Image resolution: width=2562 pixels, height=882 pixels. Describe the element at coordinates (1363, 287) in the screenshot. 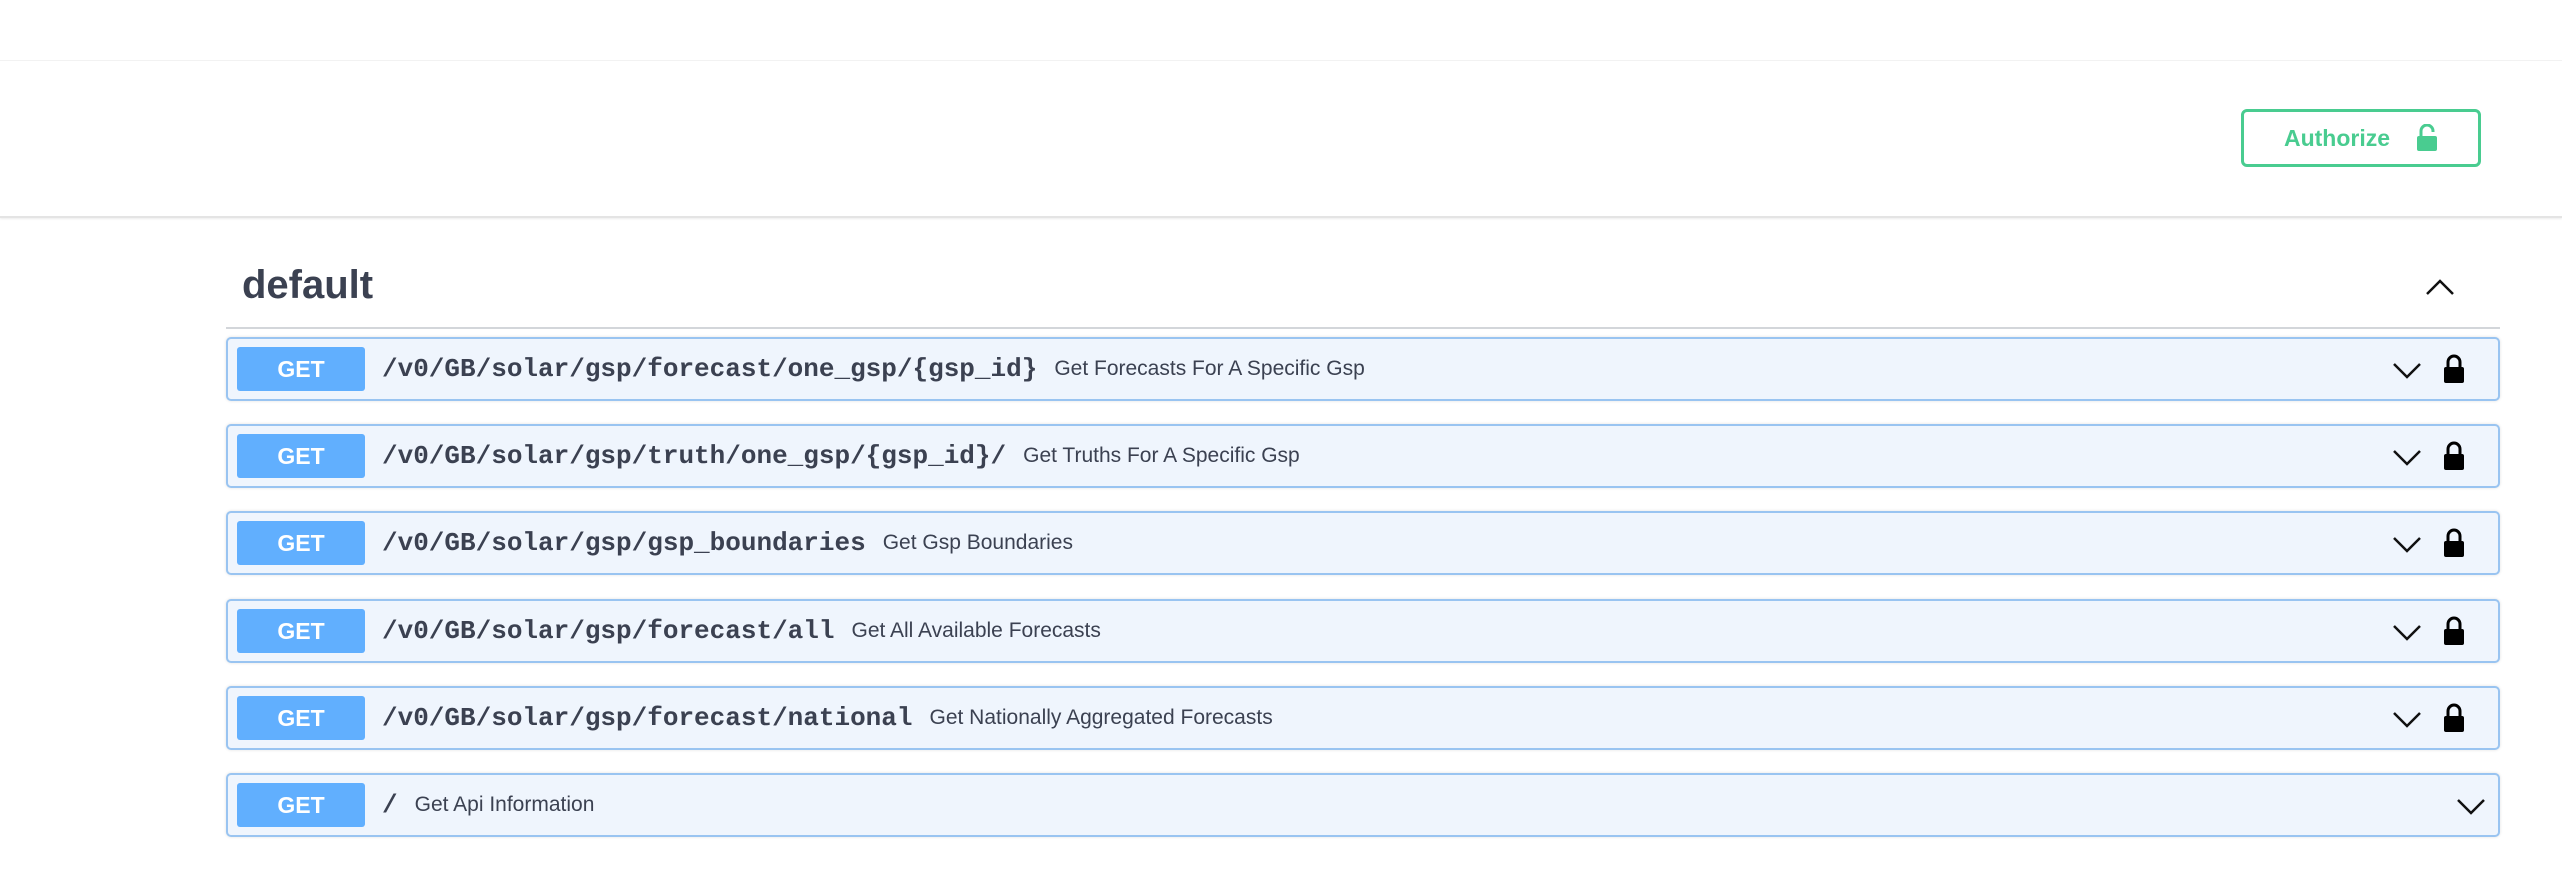

I see `tag-section-header: default` at that location.